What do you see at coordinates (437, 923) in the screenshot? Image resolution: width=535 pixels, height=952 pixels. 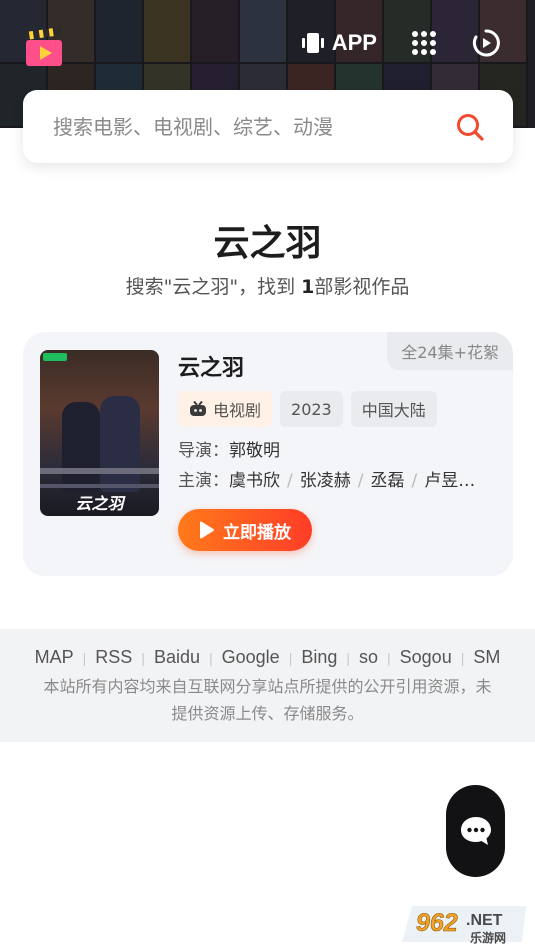 I see `svg-text: 962` at bounding box center [437, 923].